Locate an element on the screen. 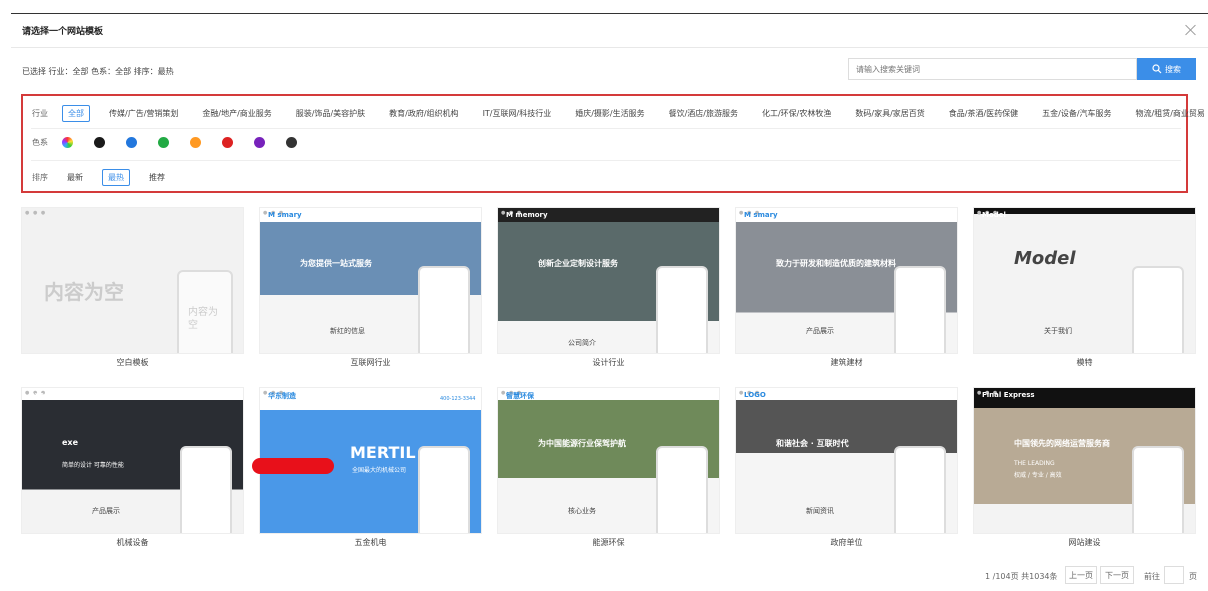  template-name: 设计行业 is located at coordinates (608, 362).